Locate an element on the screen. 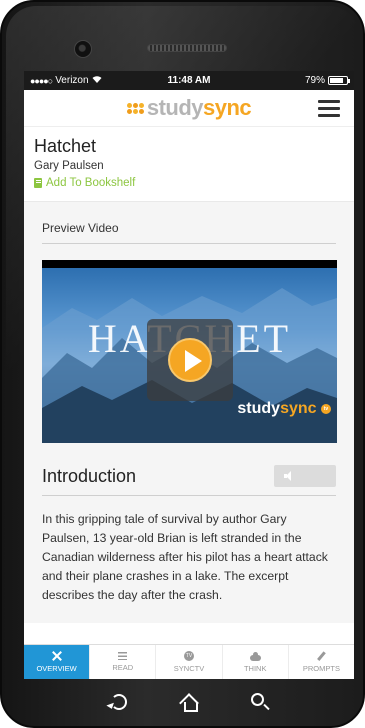 The width and height of the screenshot is (365, 728). battery-fill is located at coordinates (336, 80).